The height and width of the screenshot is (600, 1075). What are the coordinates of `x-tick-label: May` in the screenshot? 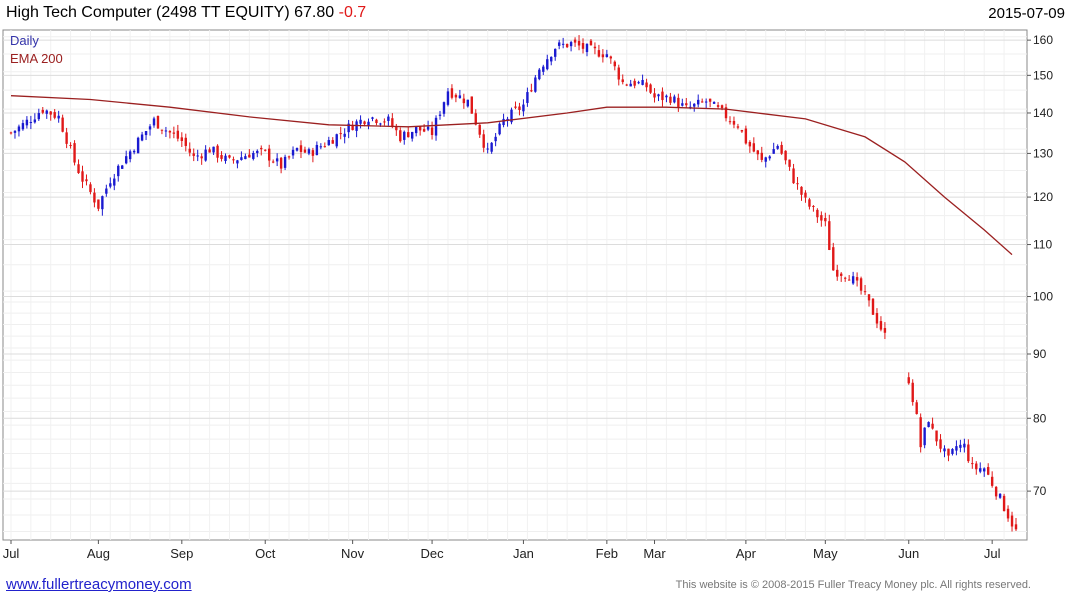 It's located at (825, 553).